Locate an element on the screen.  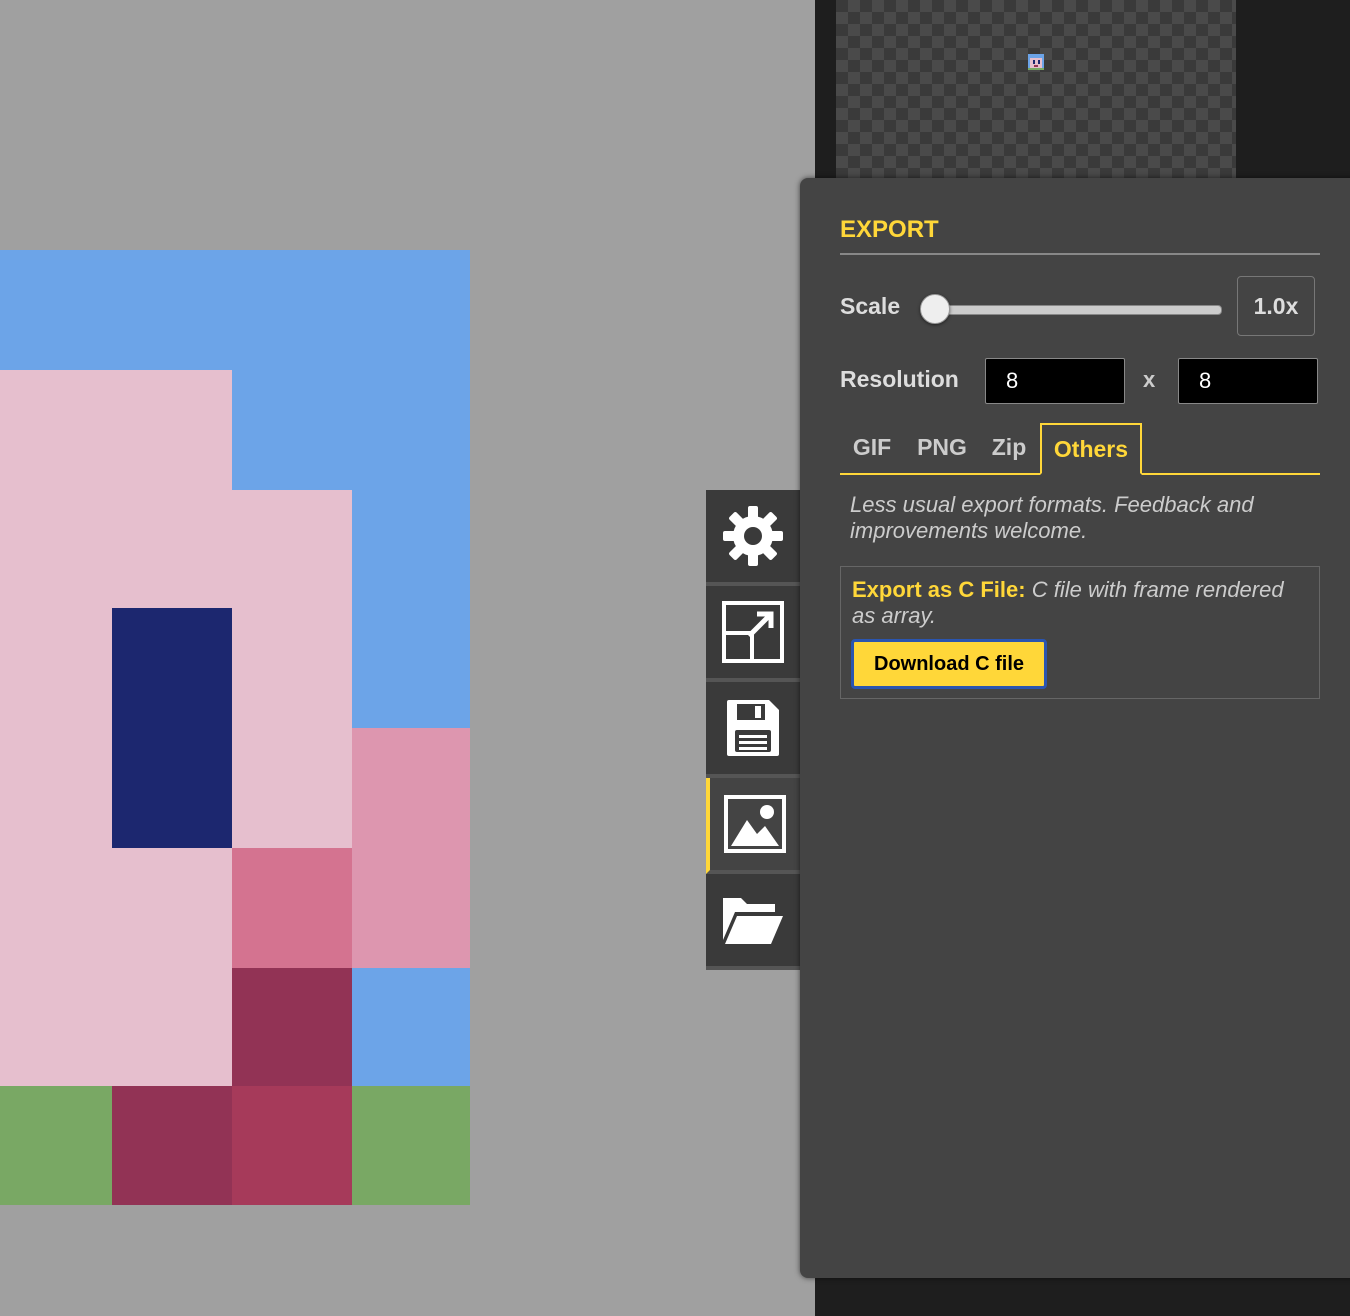
image-icon is located at coordinates (755, 824).